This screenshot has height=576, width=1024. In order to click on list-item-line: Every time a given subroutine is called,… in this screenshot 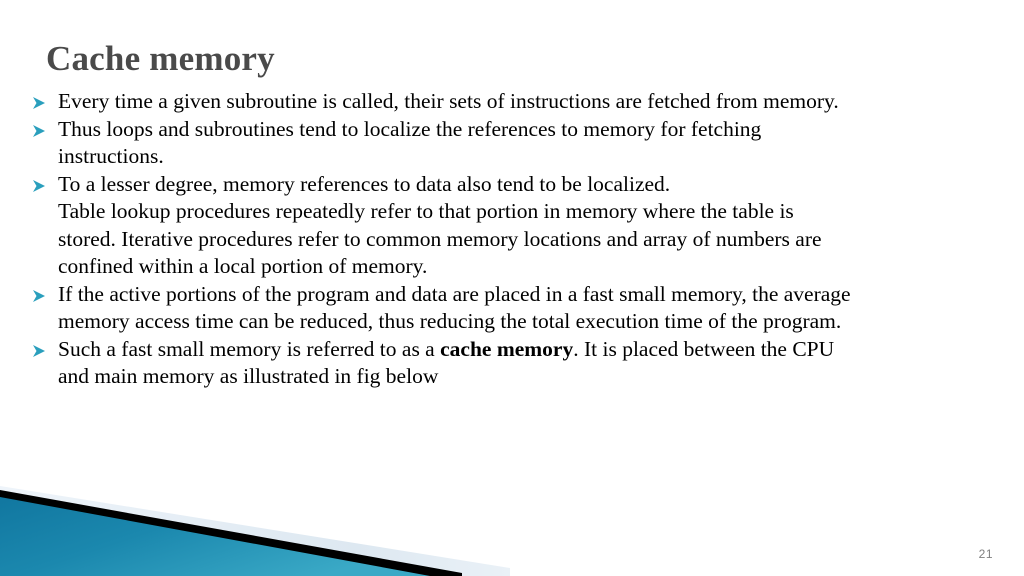, I will do `click(448, 101)`.